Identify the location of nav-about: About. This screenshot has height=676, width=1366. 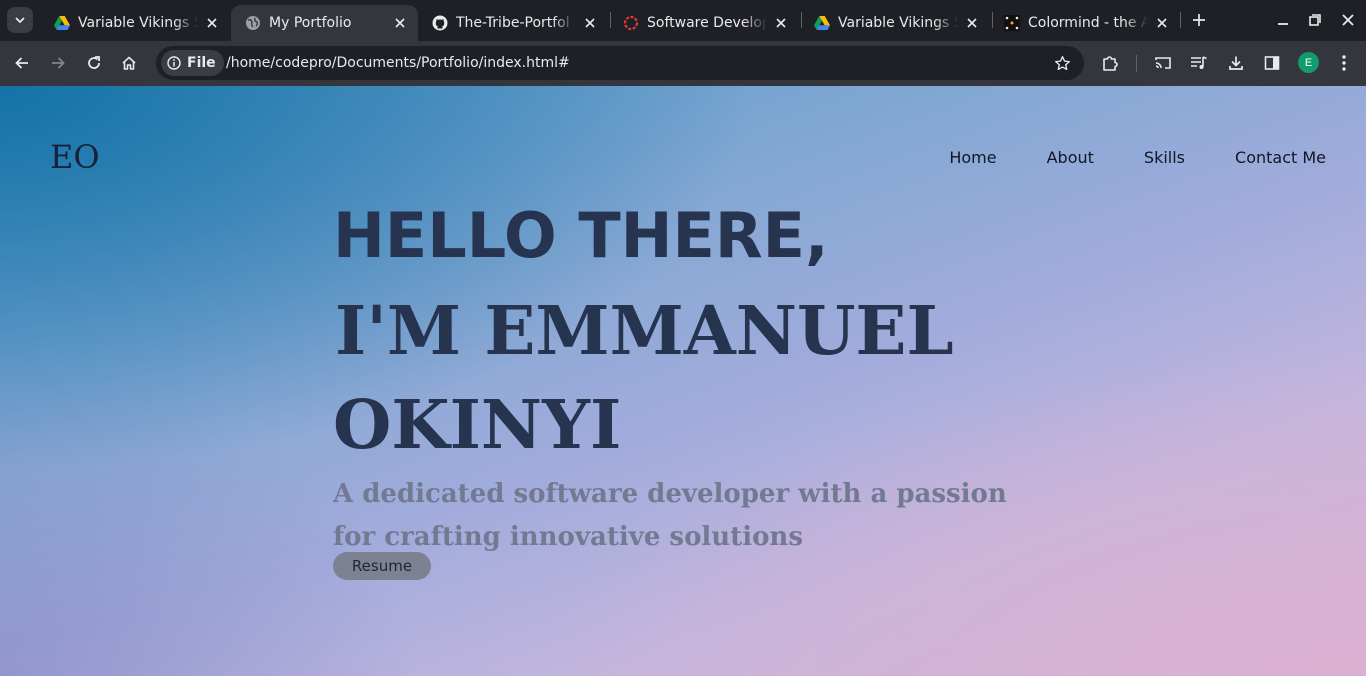
(1070, 157).